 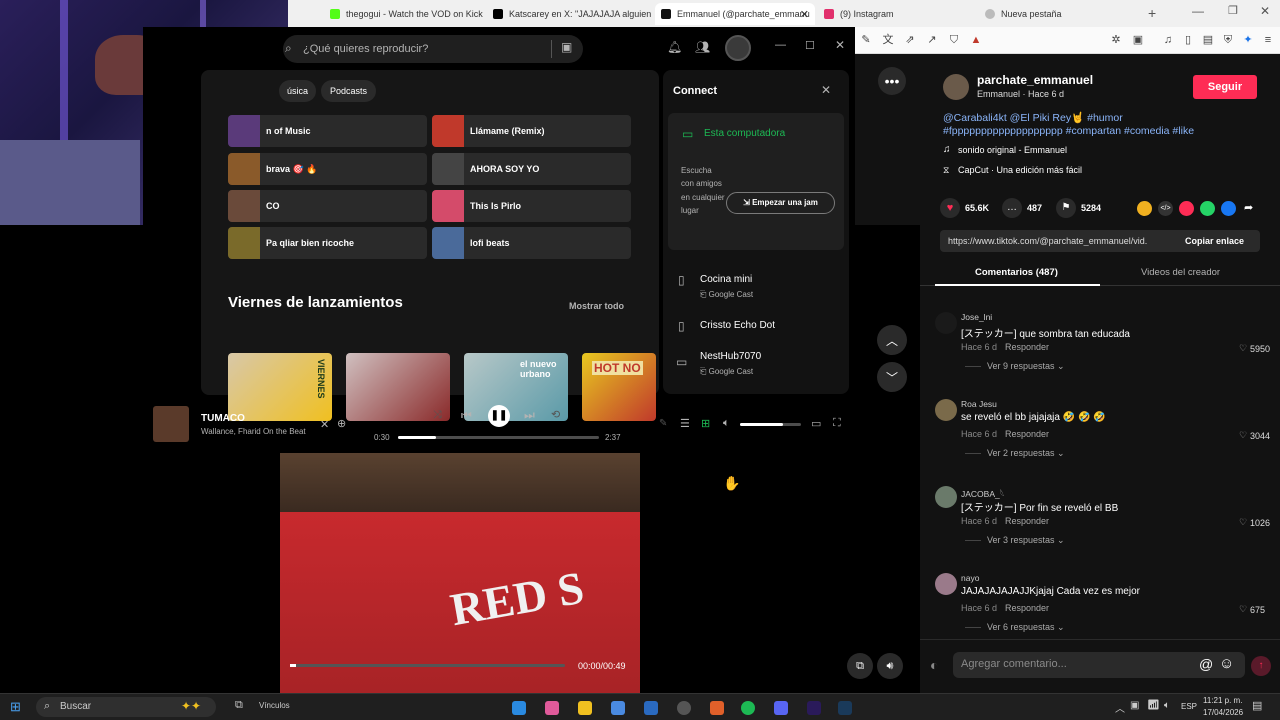 I want to click on clock-time: 11:21 p. m., so click(x=1222, y=700).